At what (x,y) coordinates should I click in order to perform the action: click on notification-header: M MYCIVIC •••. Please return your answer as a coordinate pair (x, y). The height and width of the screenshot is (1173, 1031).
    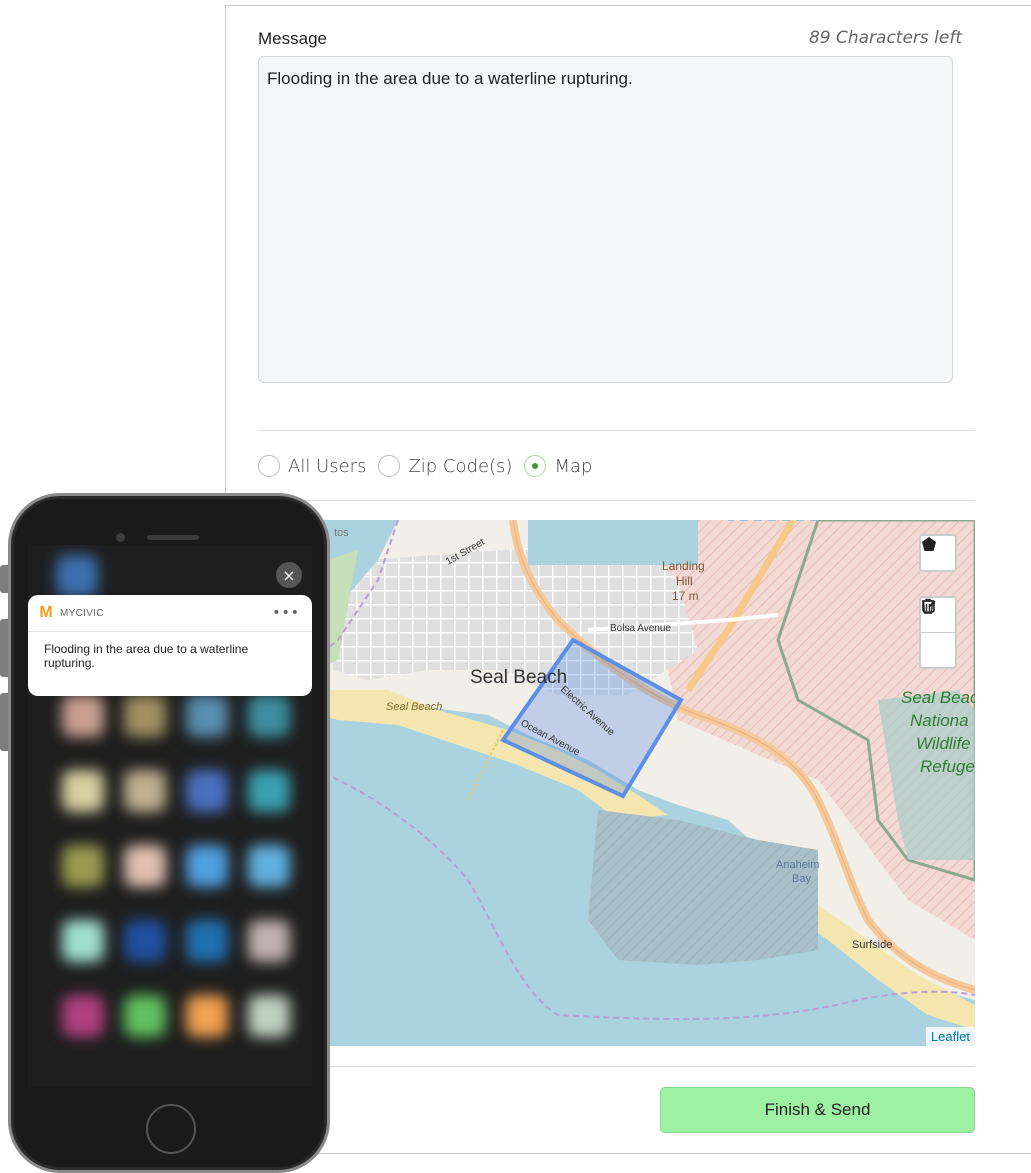
    Looking at the image, I should click on (170, 613).